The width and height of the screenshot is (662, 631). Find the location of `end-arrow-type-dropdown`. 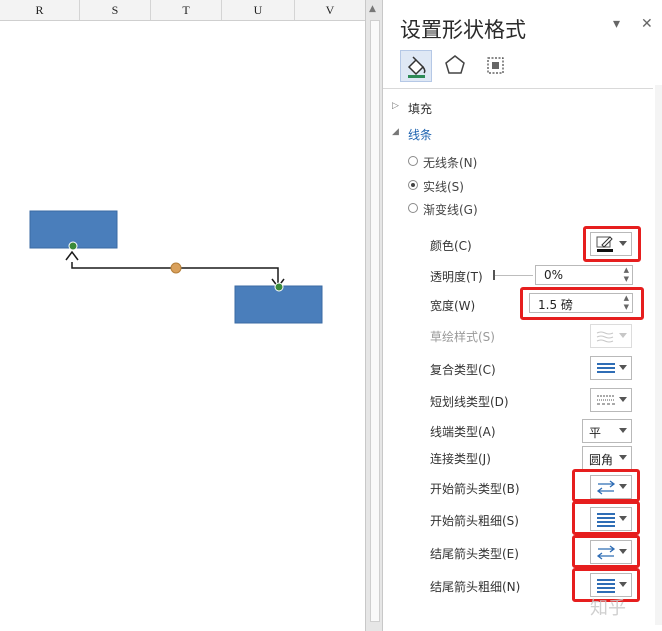

end-arrow-type-dropdown is located at coordinates (611, 552).